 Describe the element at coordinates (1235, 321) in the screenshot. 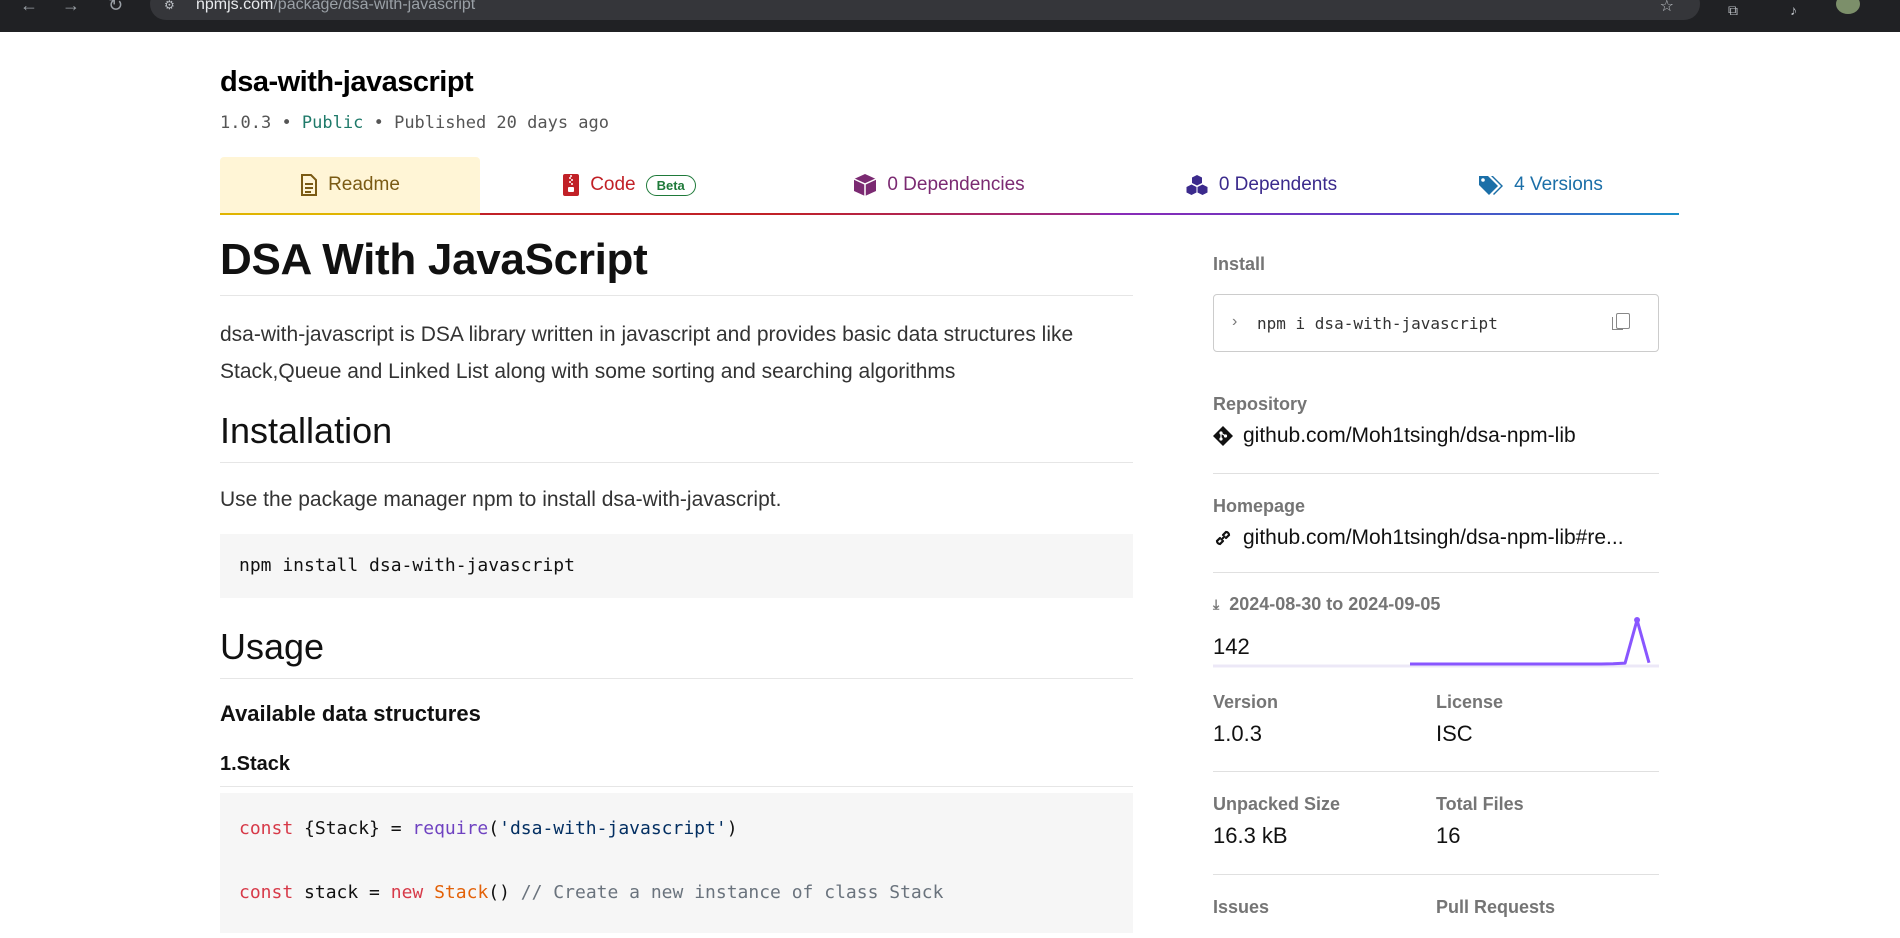

I see `prompt-chevron-icon: ›` at that location.